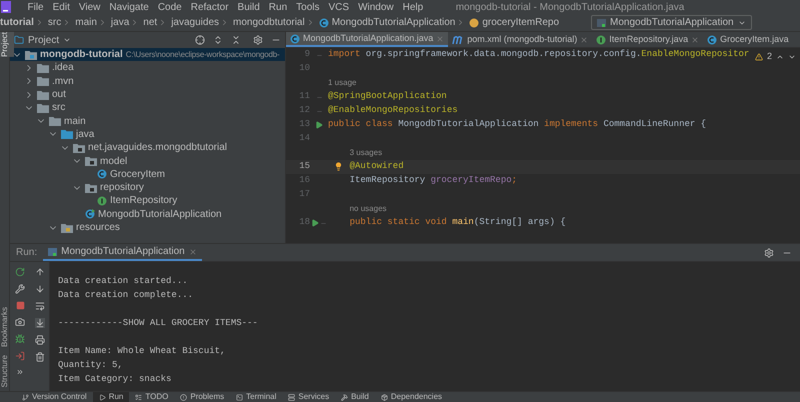 This screenshot has height=402, width=800. I want to click on tool-window-tab: Services, so click(309, 397).